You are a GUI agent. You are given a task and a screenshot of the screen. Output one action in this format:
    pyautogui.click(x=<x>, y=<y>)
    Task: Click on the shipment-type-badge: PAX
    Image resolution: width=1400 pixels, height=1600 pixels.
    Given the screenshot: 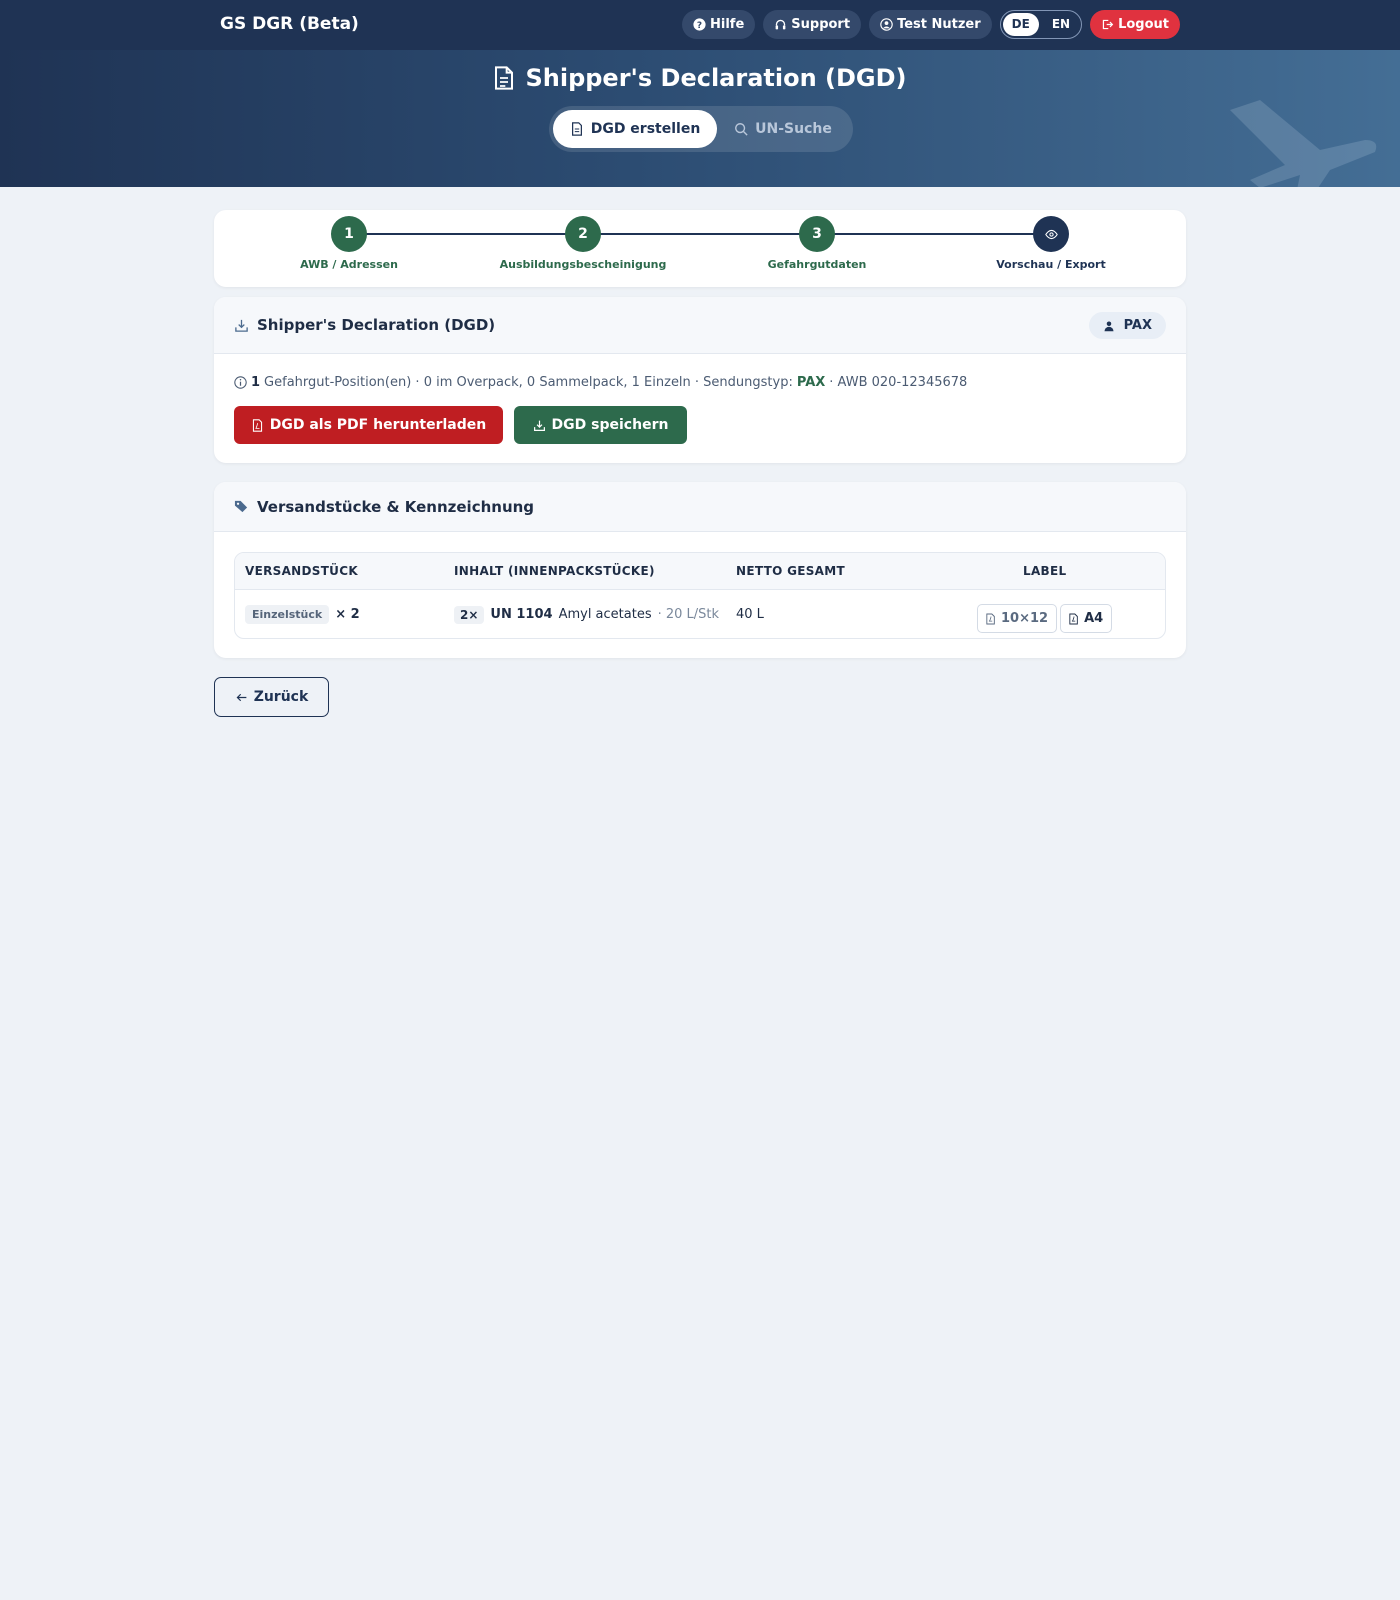 What is the action you would take?
    pyautogui.click(x=1127, y=325)
    